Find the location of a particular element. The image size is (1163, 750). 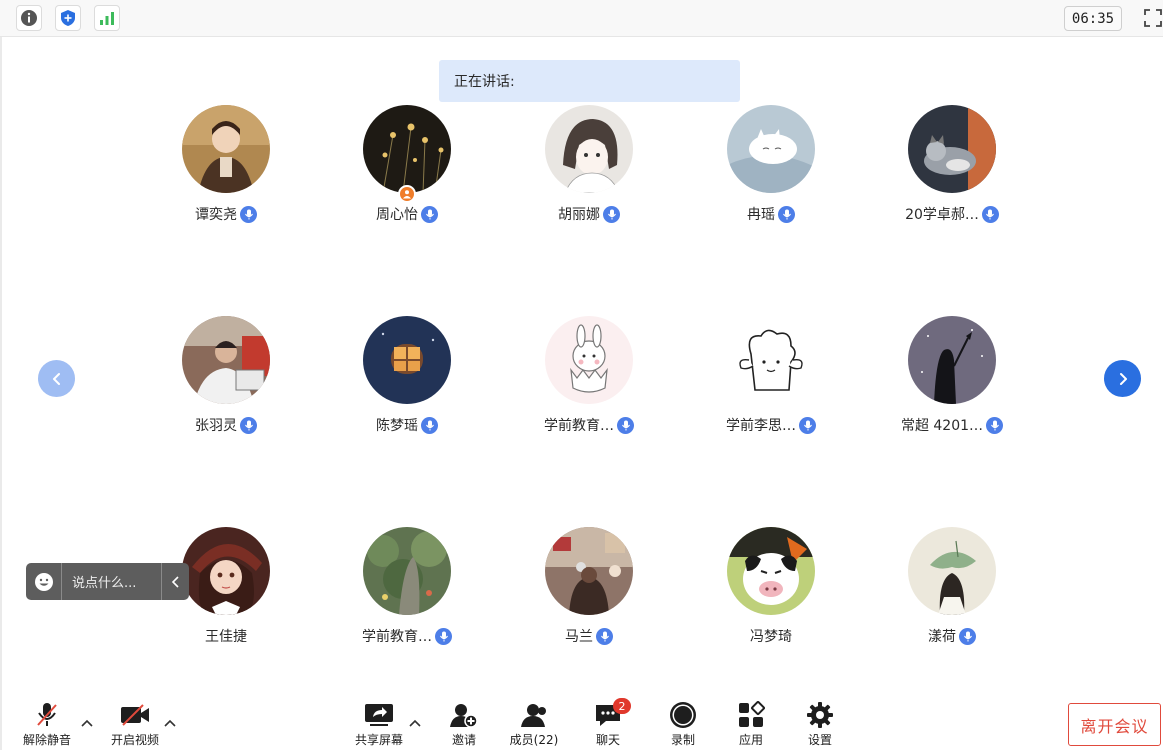

participant-name: 谭奕尧 is located at coordinates (226, 214).